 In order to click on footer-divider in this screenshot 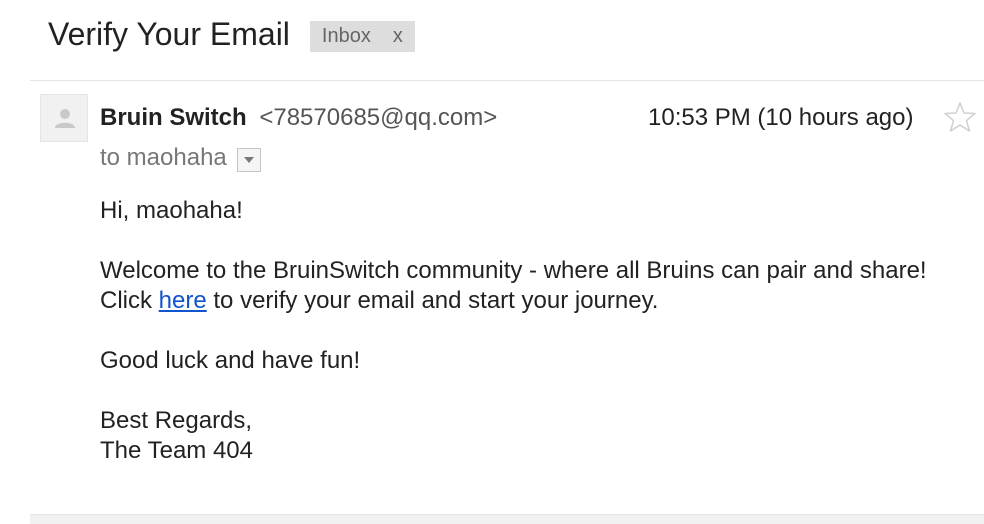, I will do `click(507, 519)`.